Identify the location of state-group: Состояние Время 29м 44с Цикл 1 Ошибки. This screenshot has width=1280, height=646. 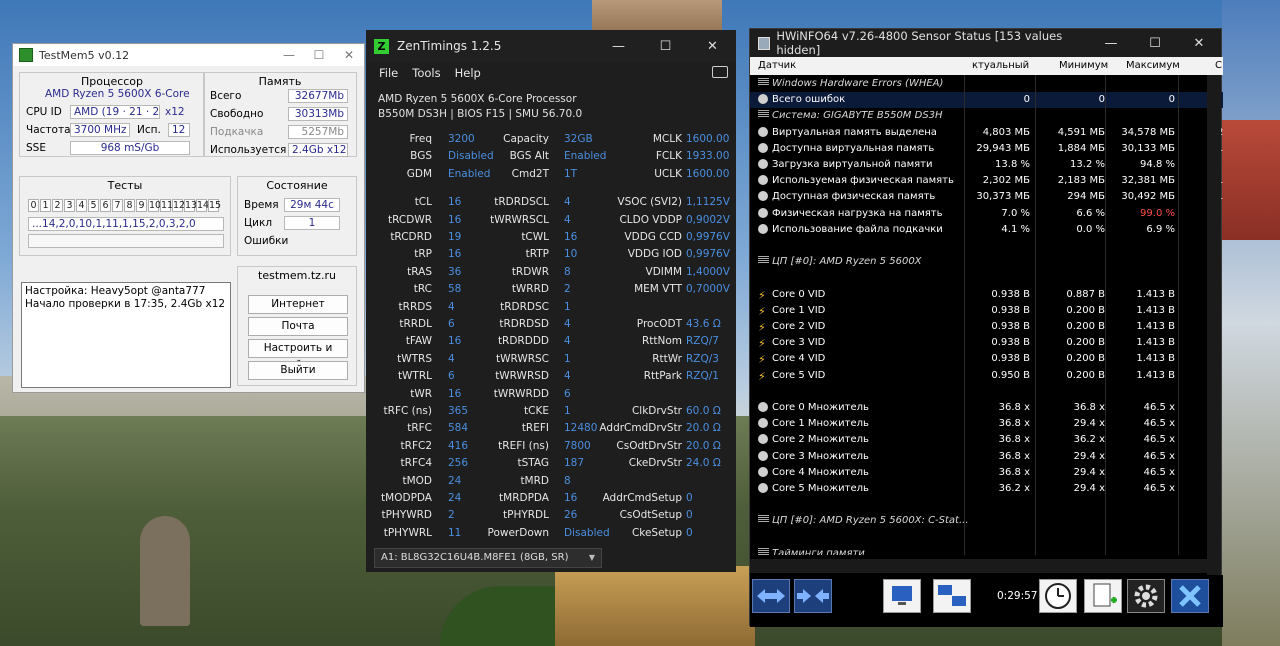
(297, 216).